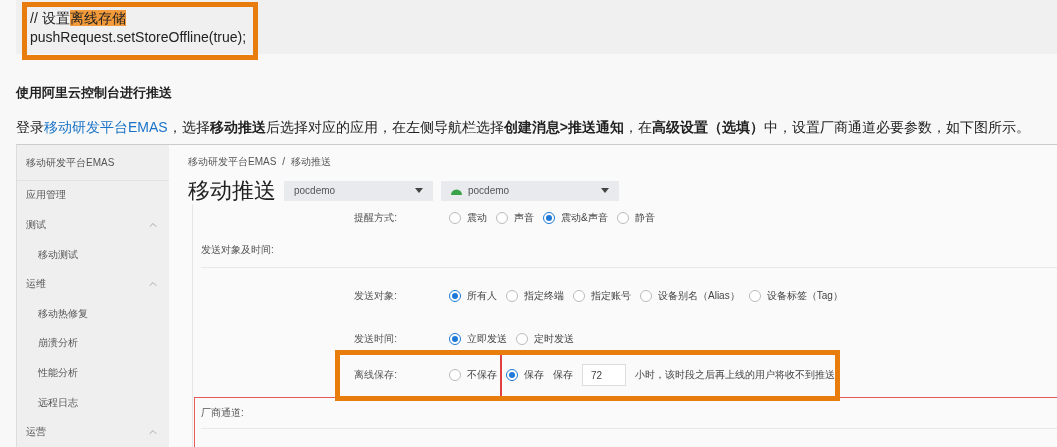  What do you see at coordinates (473, 375) in the screenshot?
I see `radio-option: 不保存` at bounding box center [473, 375].